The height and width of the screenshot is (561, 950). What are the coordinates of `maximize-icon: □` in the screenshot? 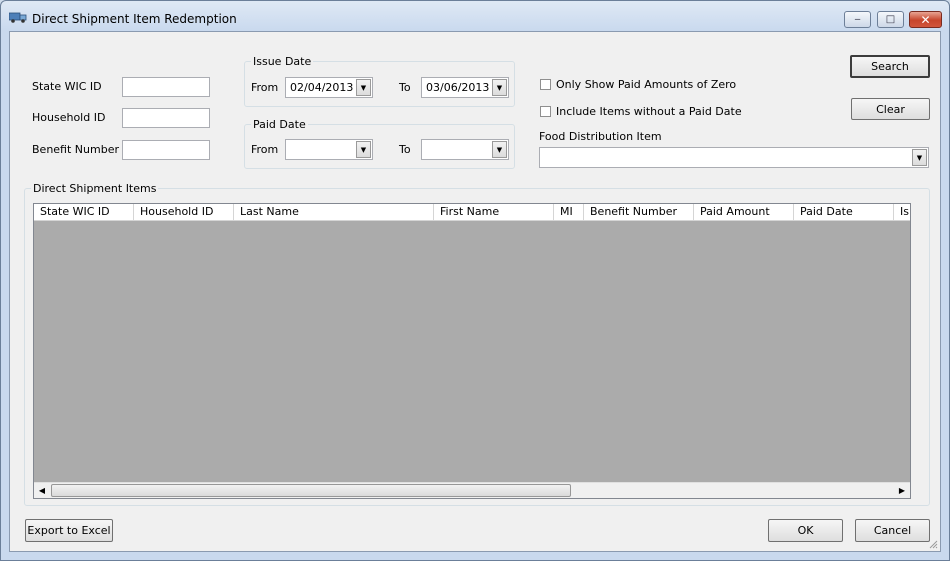 It's located at (890, 19).